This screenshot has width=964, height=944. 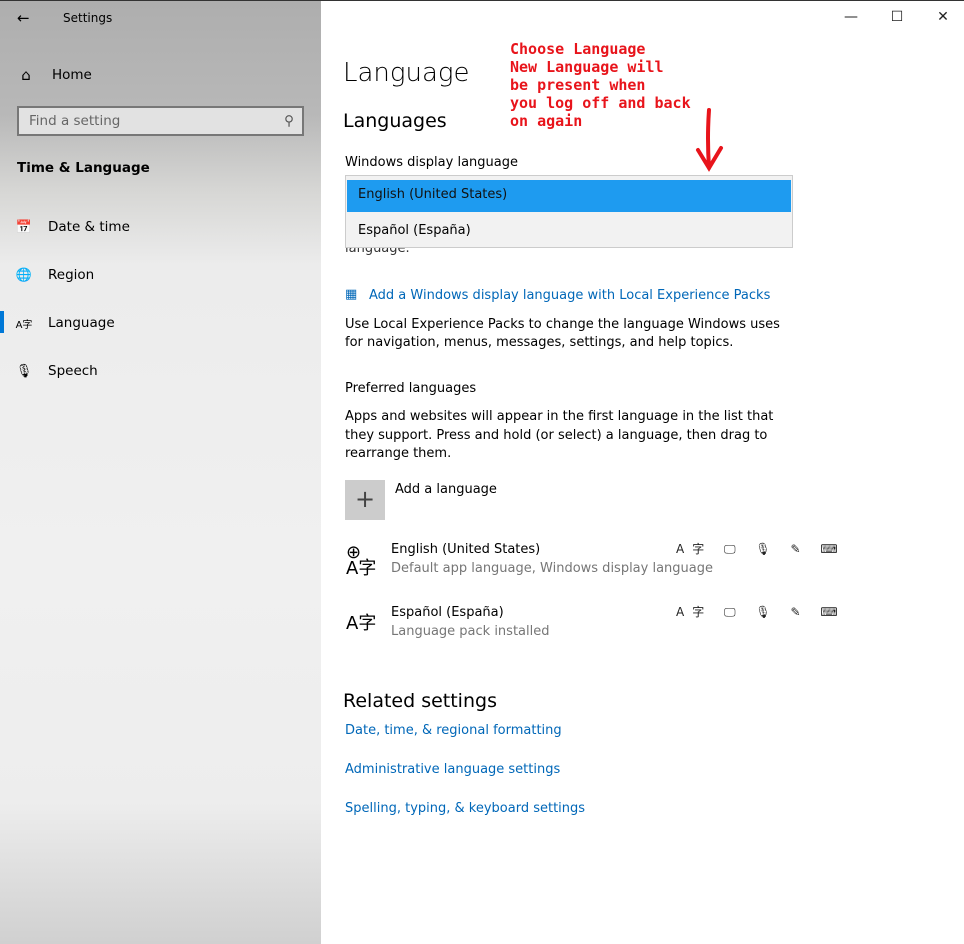 I want to click on annotation-arrow-icon, so click(x=709, y=140).